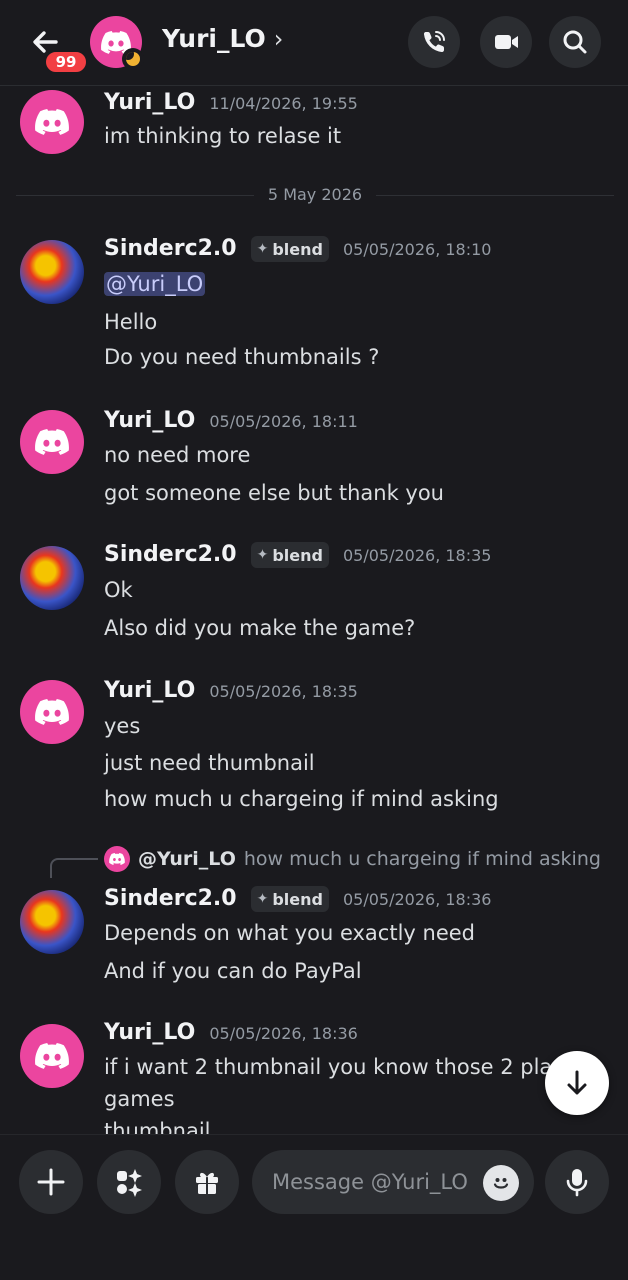 The width and height of the screenshot is (628, 1280). I want to click on date-divider: 5 May 2026, so click(315, 195).